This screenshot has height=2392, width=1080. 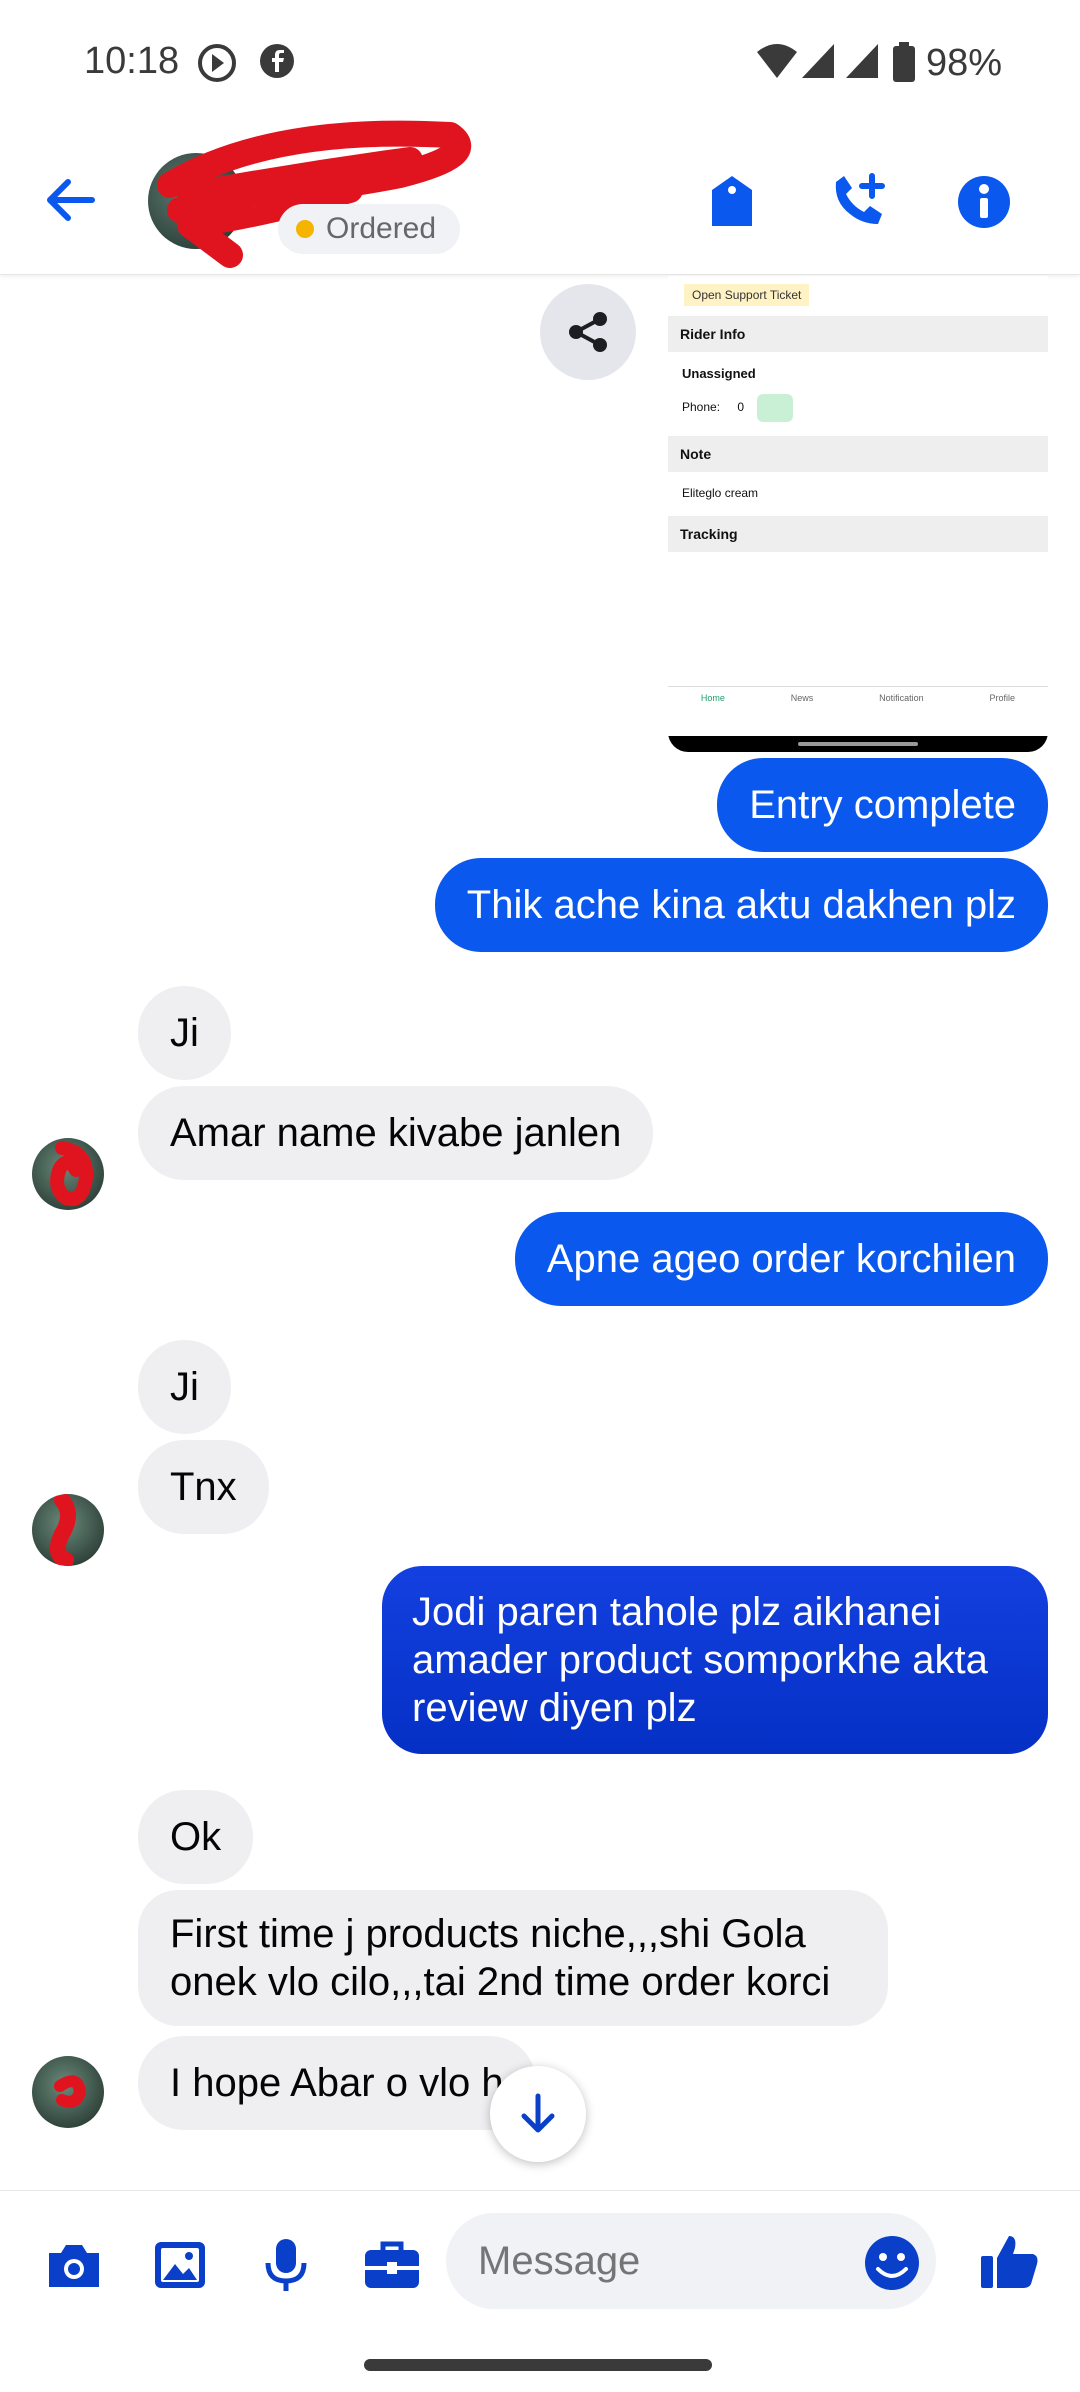 I want to click on arrow-down-icon, so click(x=538, y=2113).